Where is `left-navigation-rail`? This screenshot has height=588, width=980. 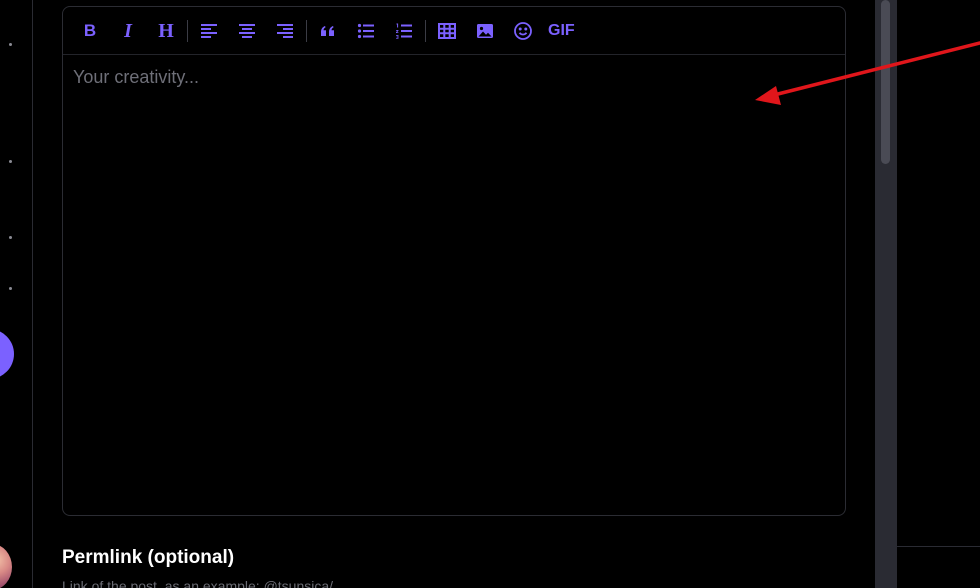
left-navigation-rail is located at coordinates (16, 294).